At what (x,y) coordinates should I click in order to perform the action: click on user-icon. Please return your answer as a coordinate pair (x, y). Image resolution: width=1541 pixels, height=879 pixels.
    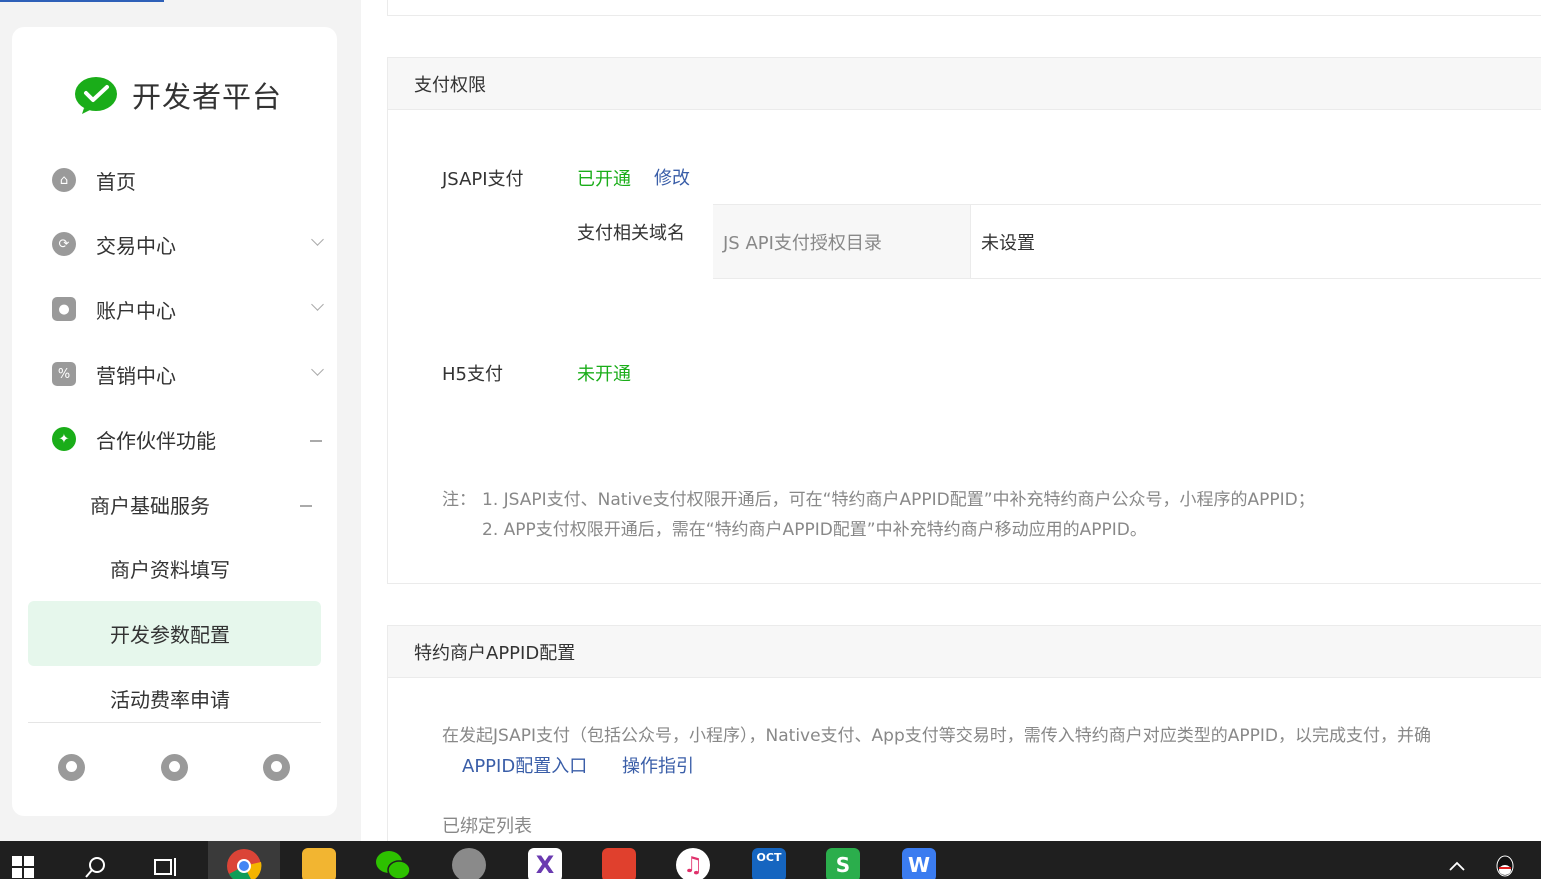
    Looking at the image, I should click on (276, 767).